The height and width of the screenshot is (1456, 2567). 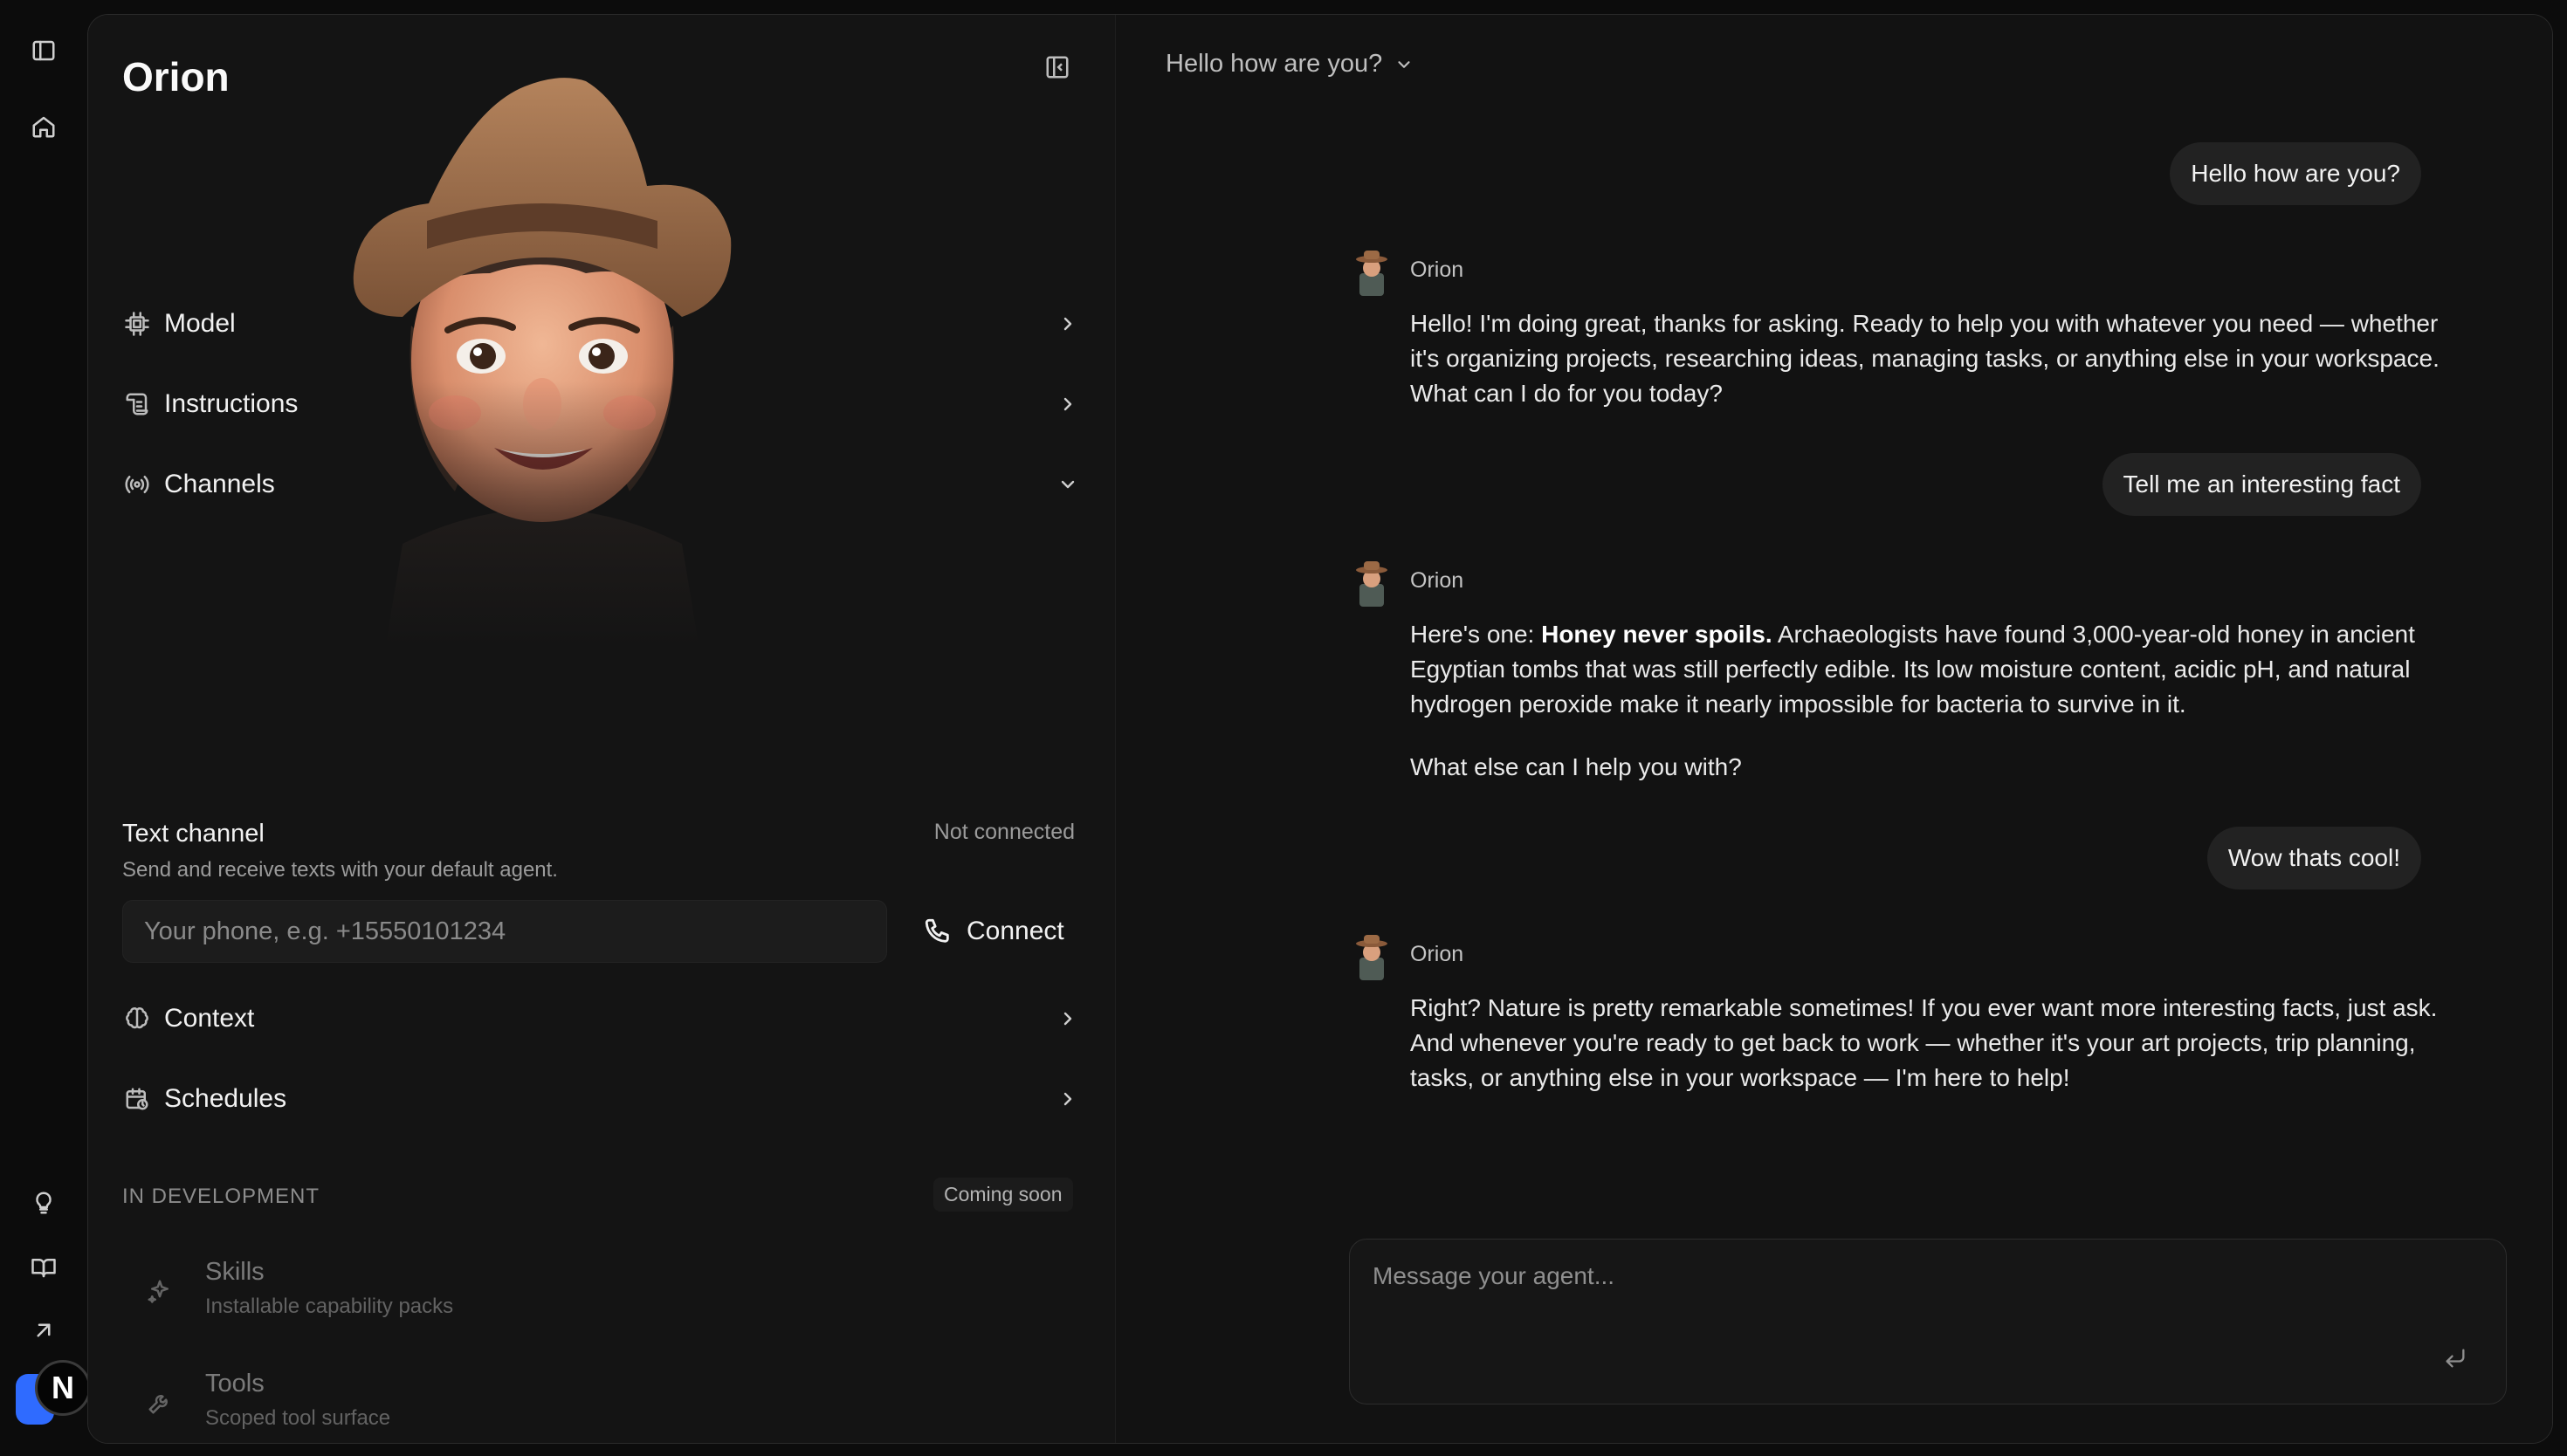 I want to click on channel-status: Not connected, so click(x=1004, y=832).